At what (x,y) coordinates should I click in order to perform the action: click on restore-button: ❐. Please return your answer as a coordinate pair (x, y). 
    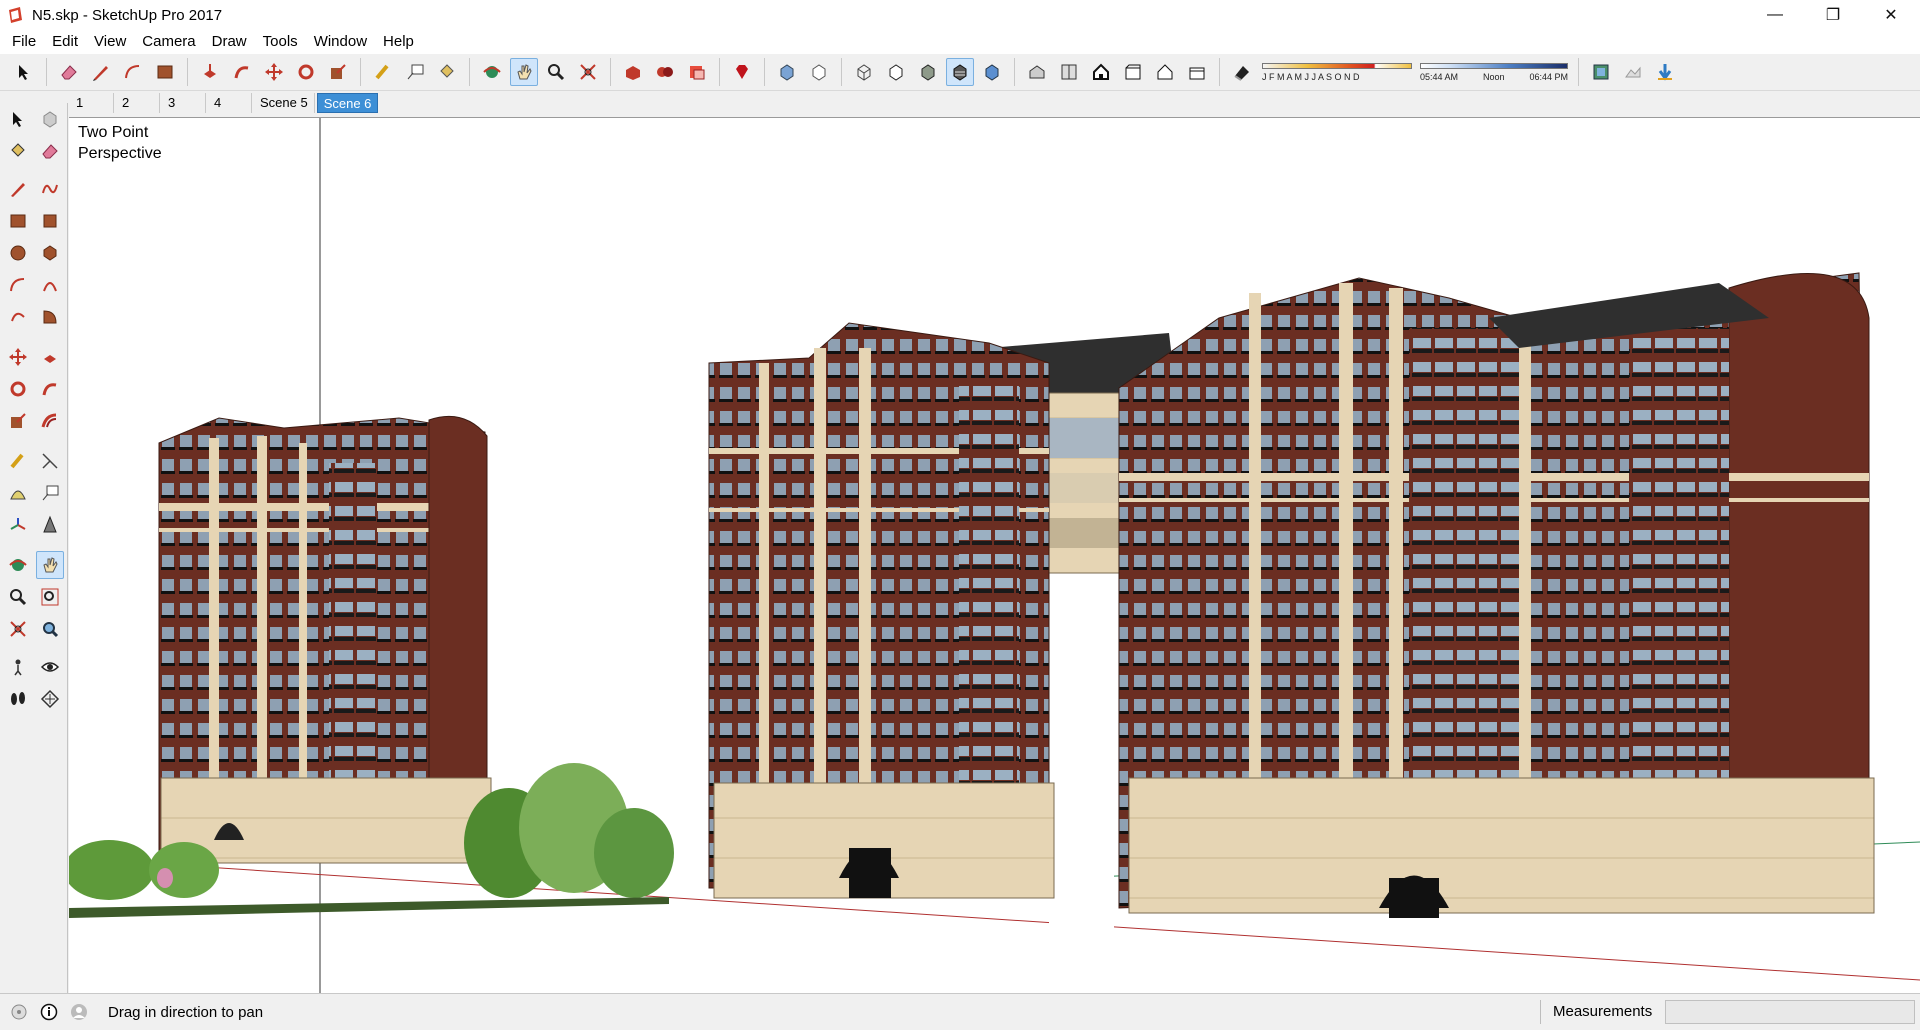
    Looking at the image, I should click on (1833, 15).